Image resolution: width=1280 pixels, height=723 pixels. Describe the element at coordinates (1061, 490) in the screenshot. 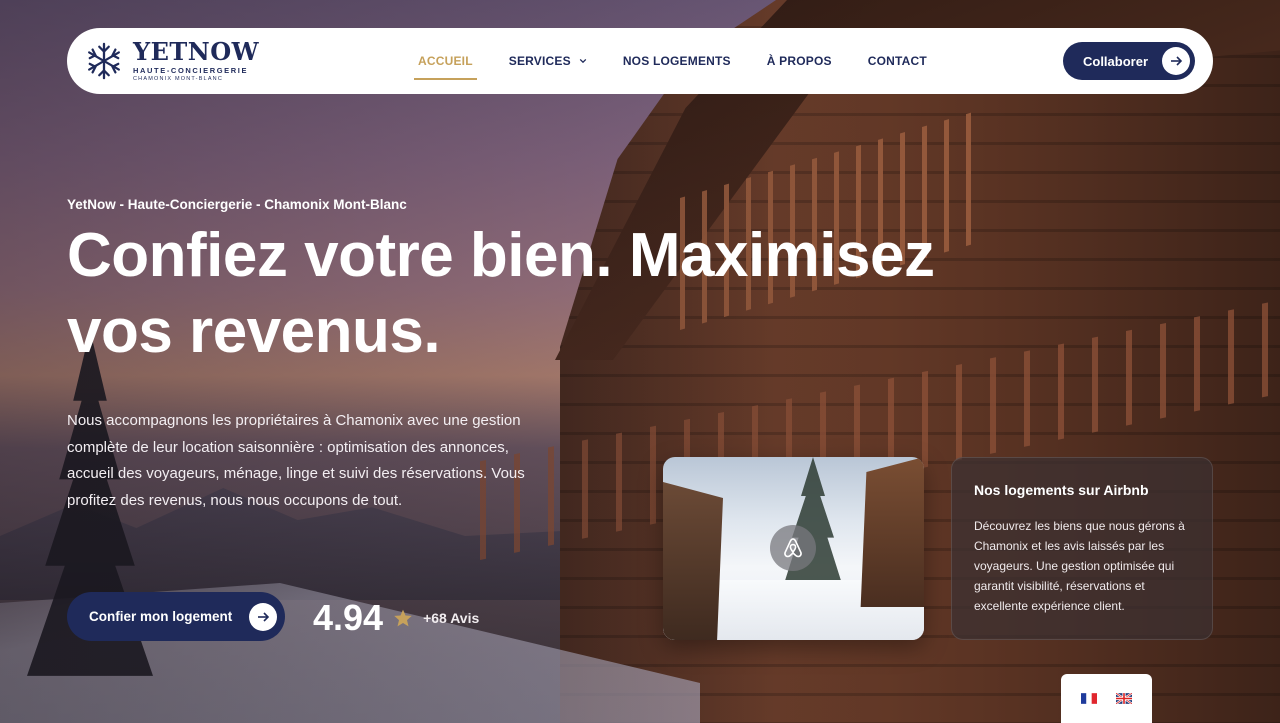

I see `airbnb-card-title: Nos logements sur Airbnb` at that location.